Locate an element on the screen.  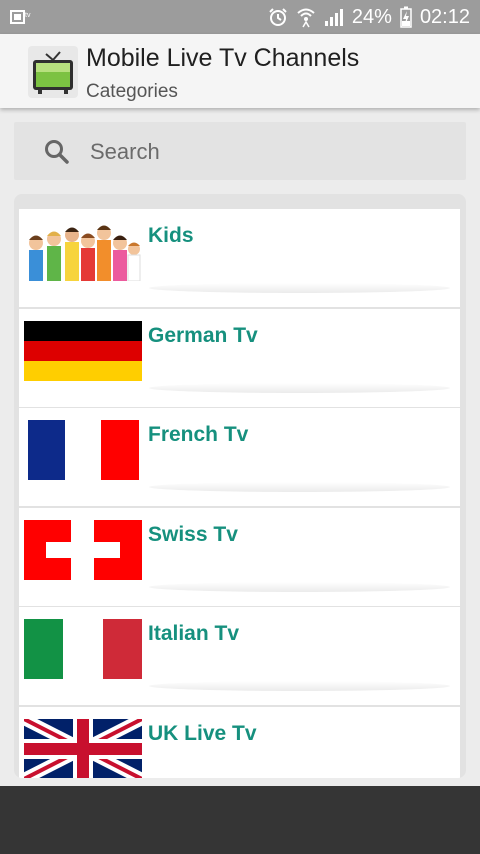
wifi-icon is located at coordinates (306, 18).